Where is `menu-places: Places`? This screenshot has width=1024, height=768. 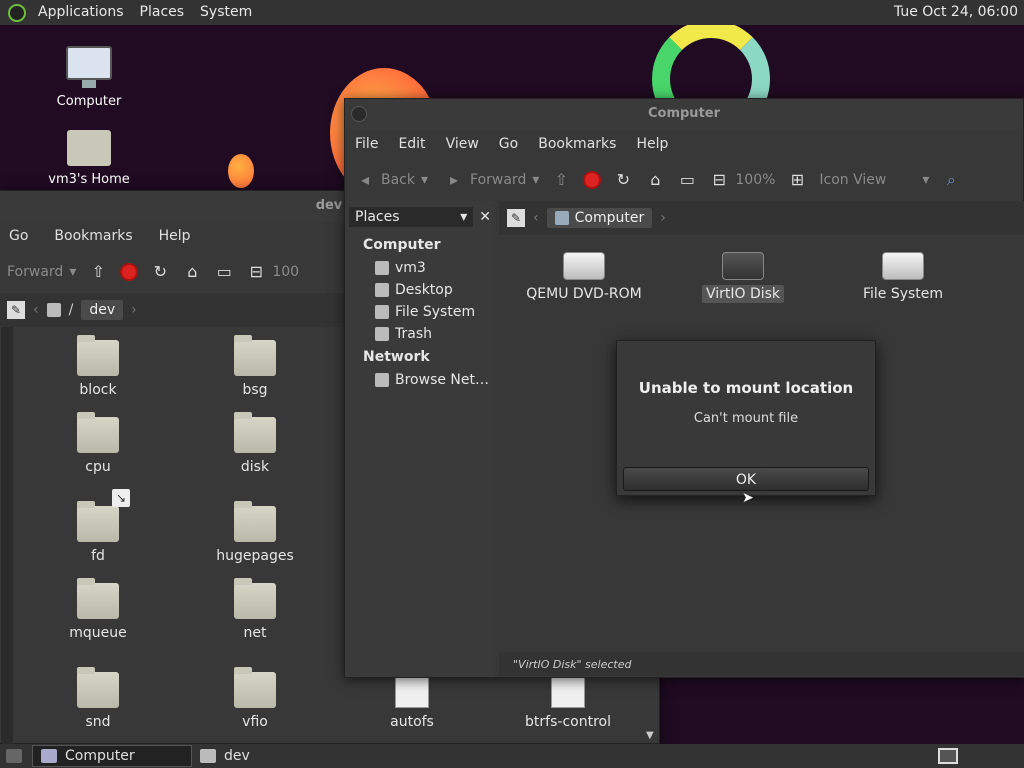 menu-places: Places is located at coordinates (162, 12).